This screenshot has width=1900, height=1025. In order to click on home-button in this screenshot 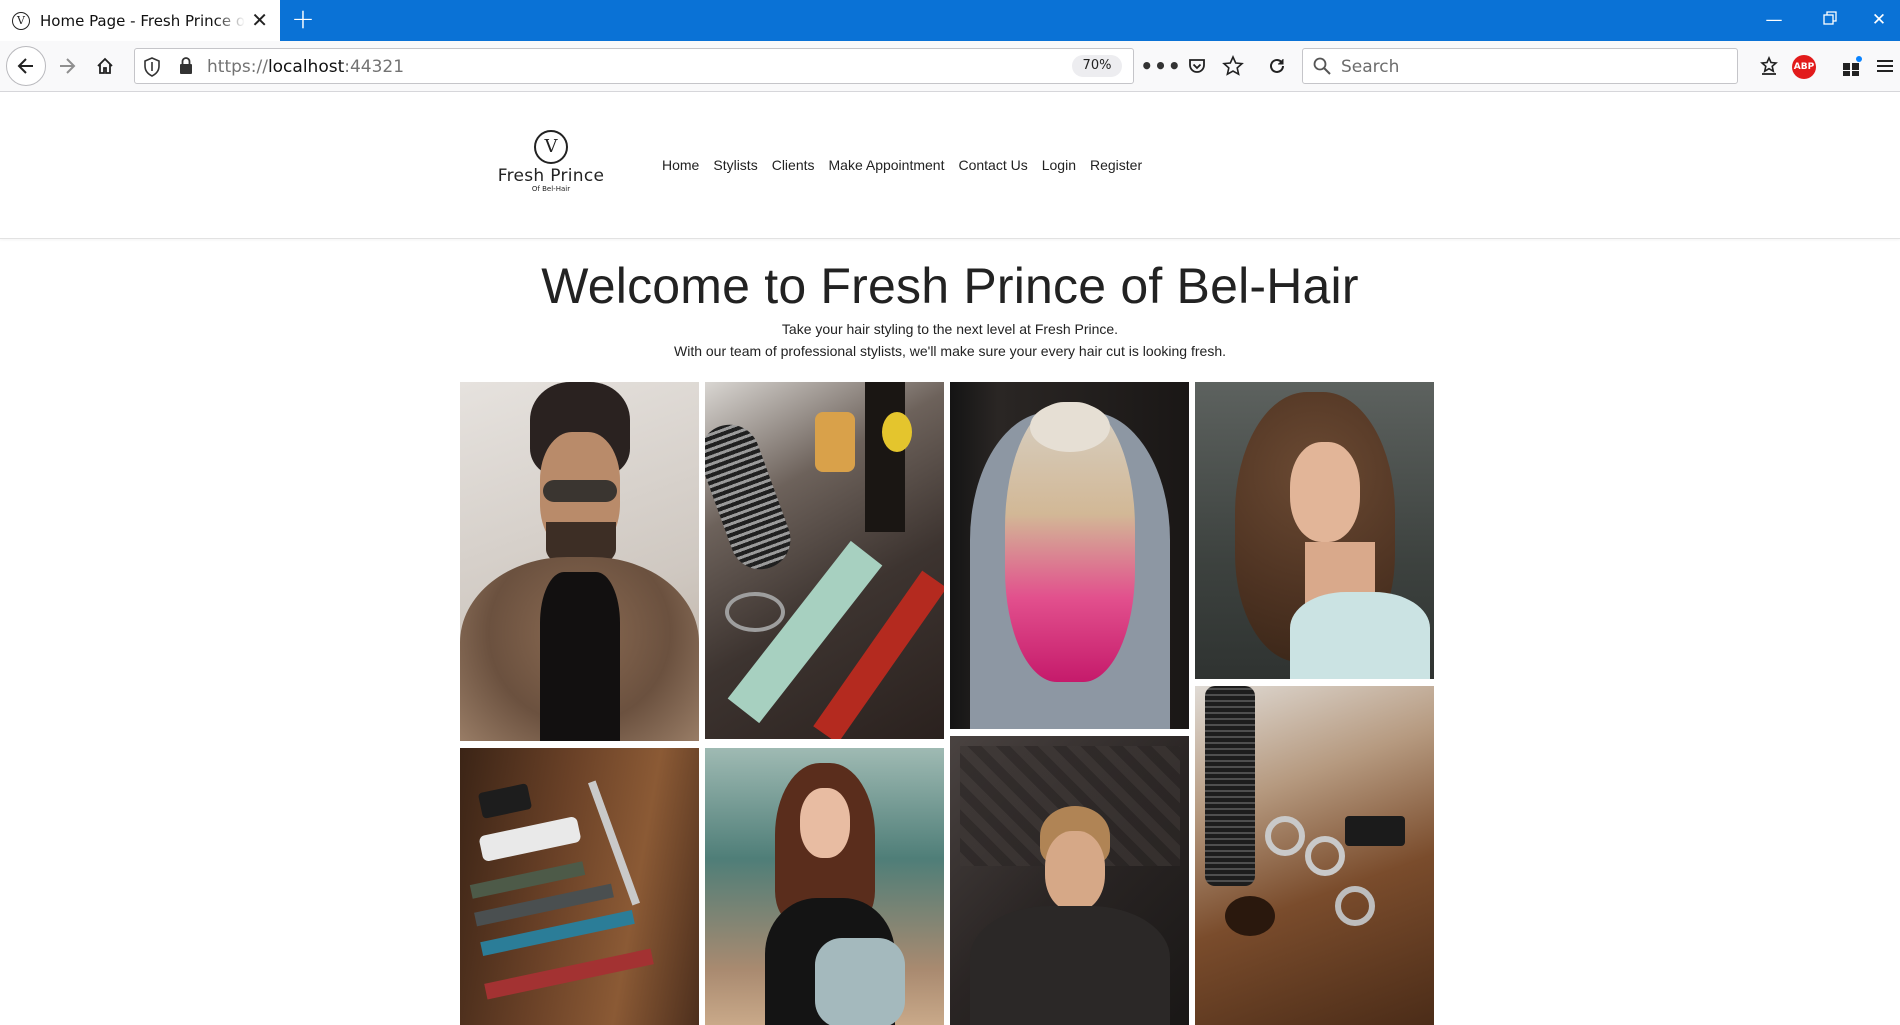, I will do `click(105, 66)`.